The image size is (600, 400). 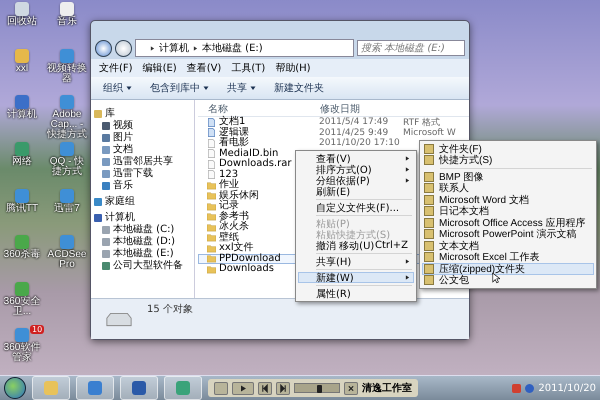 What do you see at coordinates (429, 133) in the screenshot?
I see `file-type: Microsoft W` at bounding box center [429, 133].